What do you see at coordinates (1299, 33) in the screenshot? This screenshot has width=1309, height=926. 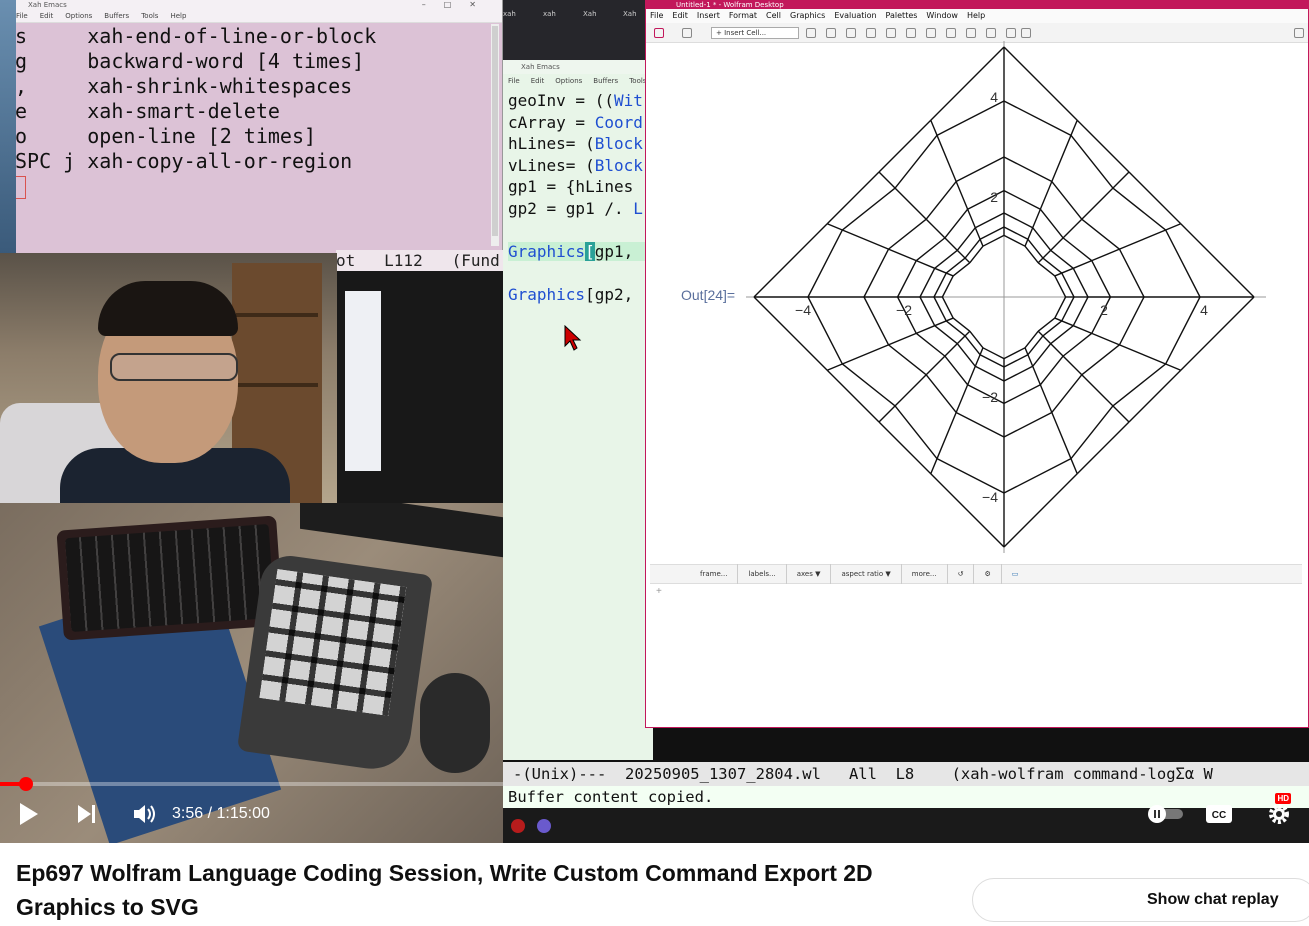 I see `chat-icon` at bounding box center [1299, 33].